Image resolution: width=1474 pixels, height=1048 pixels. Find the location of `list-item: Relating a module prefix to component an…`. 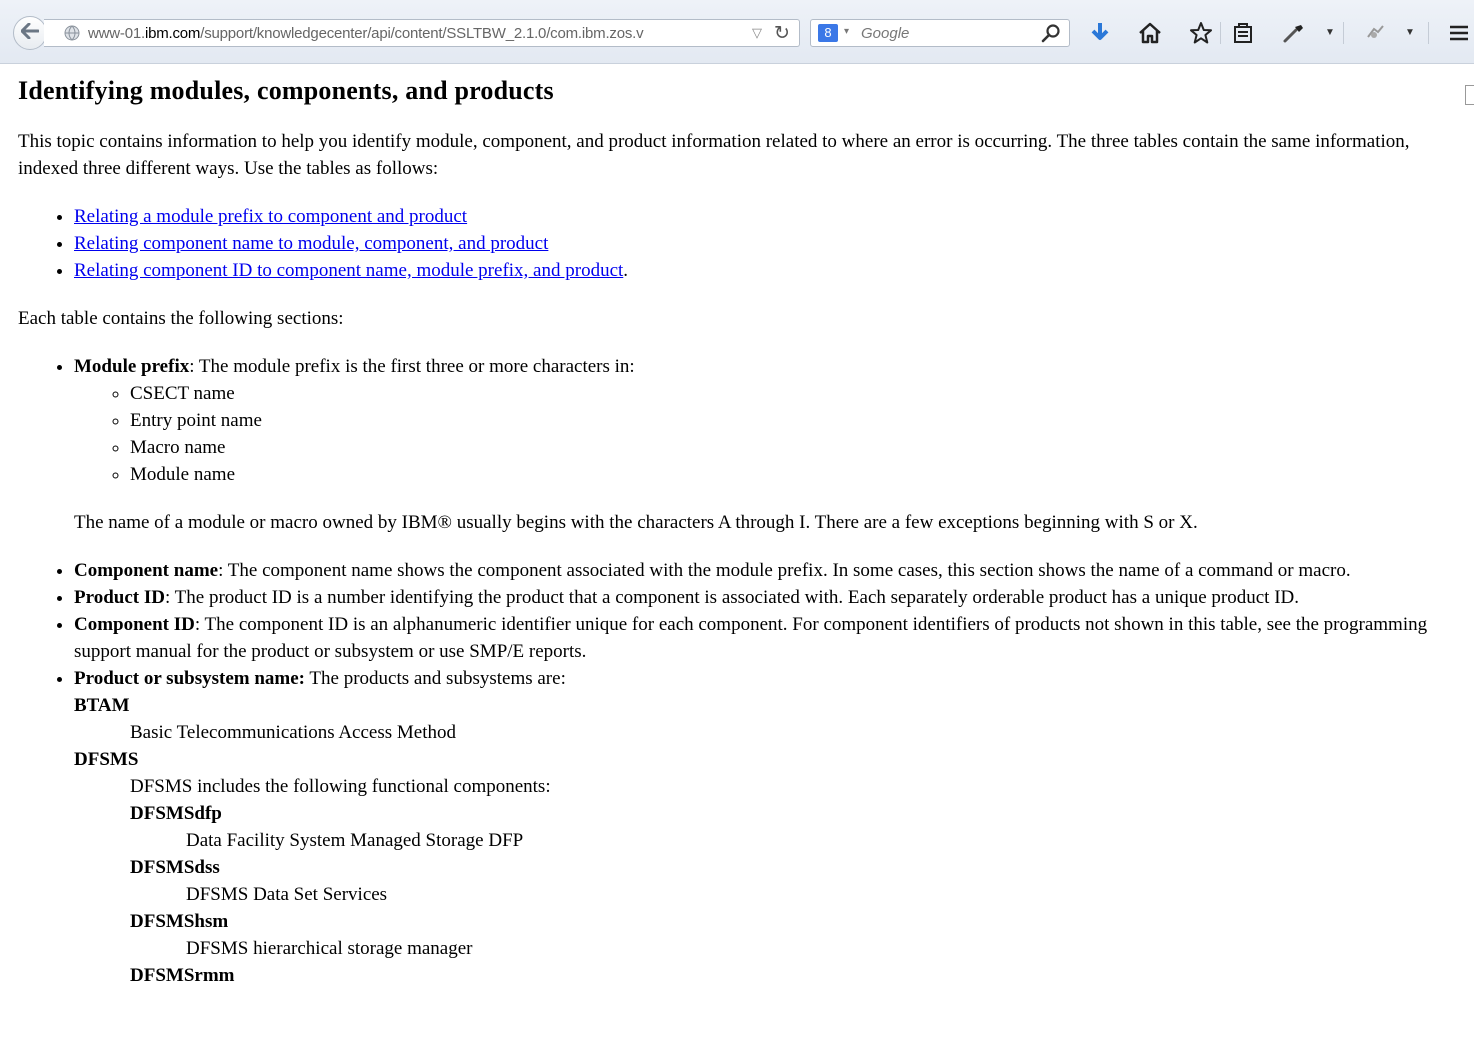

list-item: Relating a module prefix to component an… is located at coordinates (761, 216).